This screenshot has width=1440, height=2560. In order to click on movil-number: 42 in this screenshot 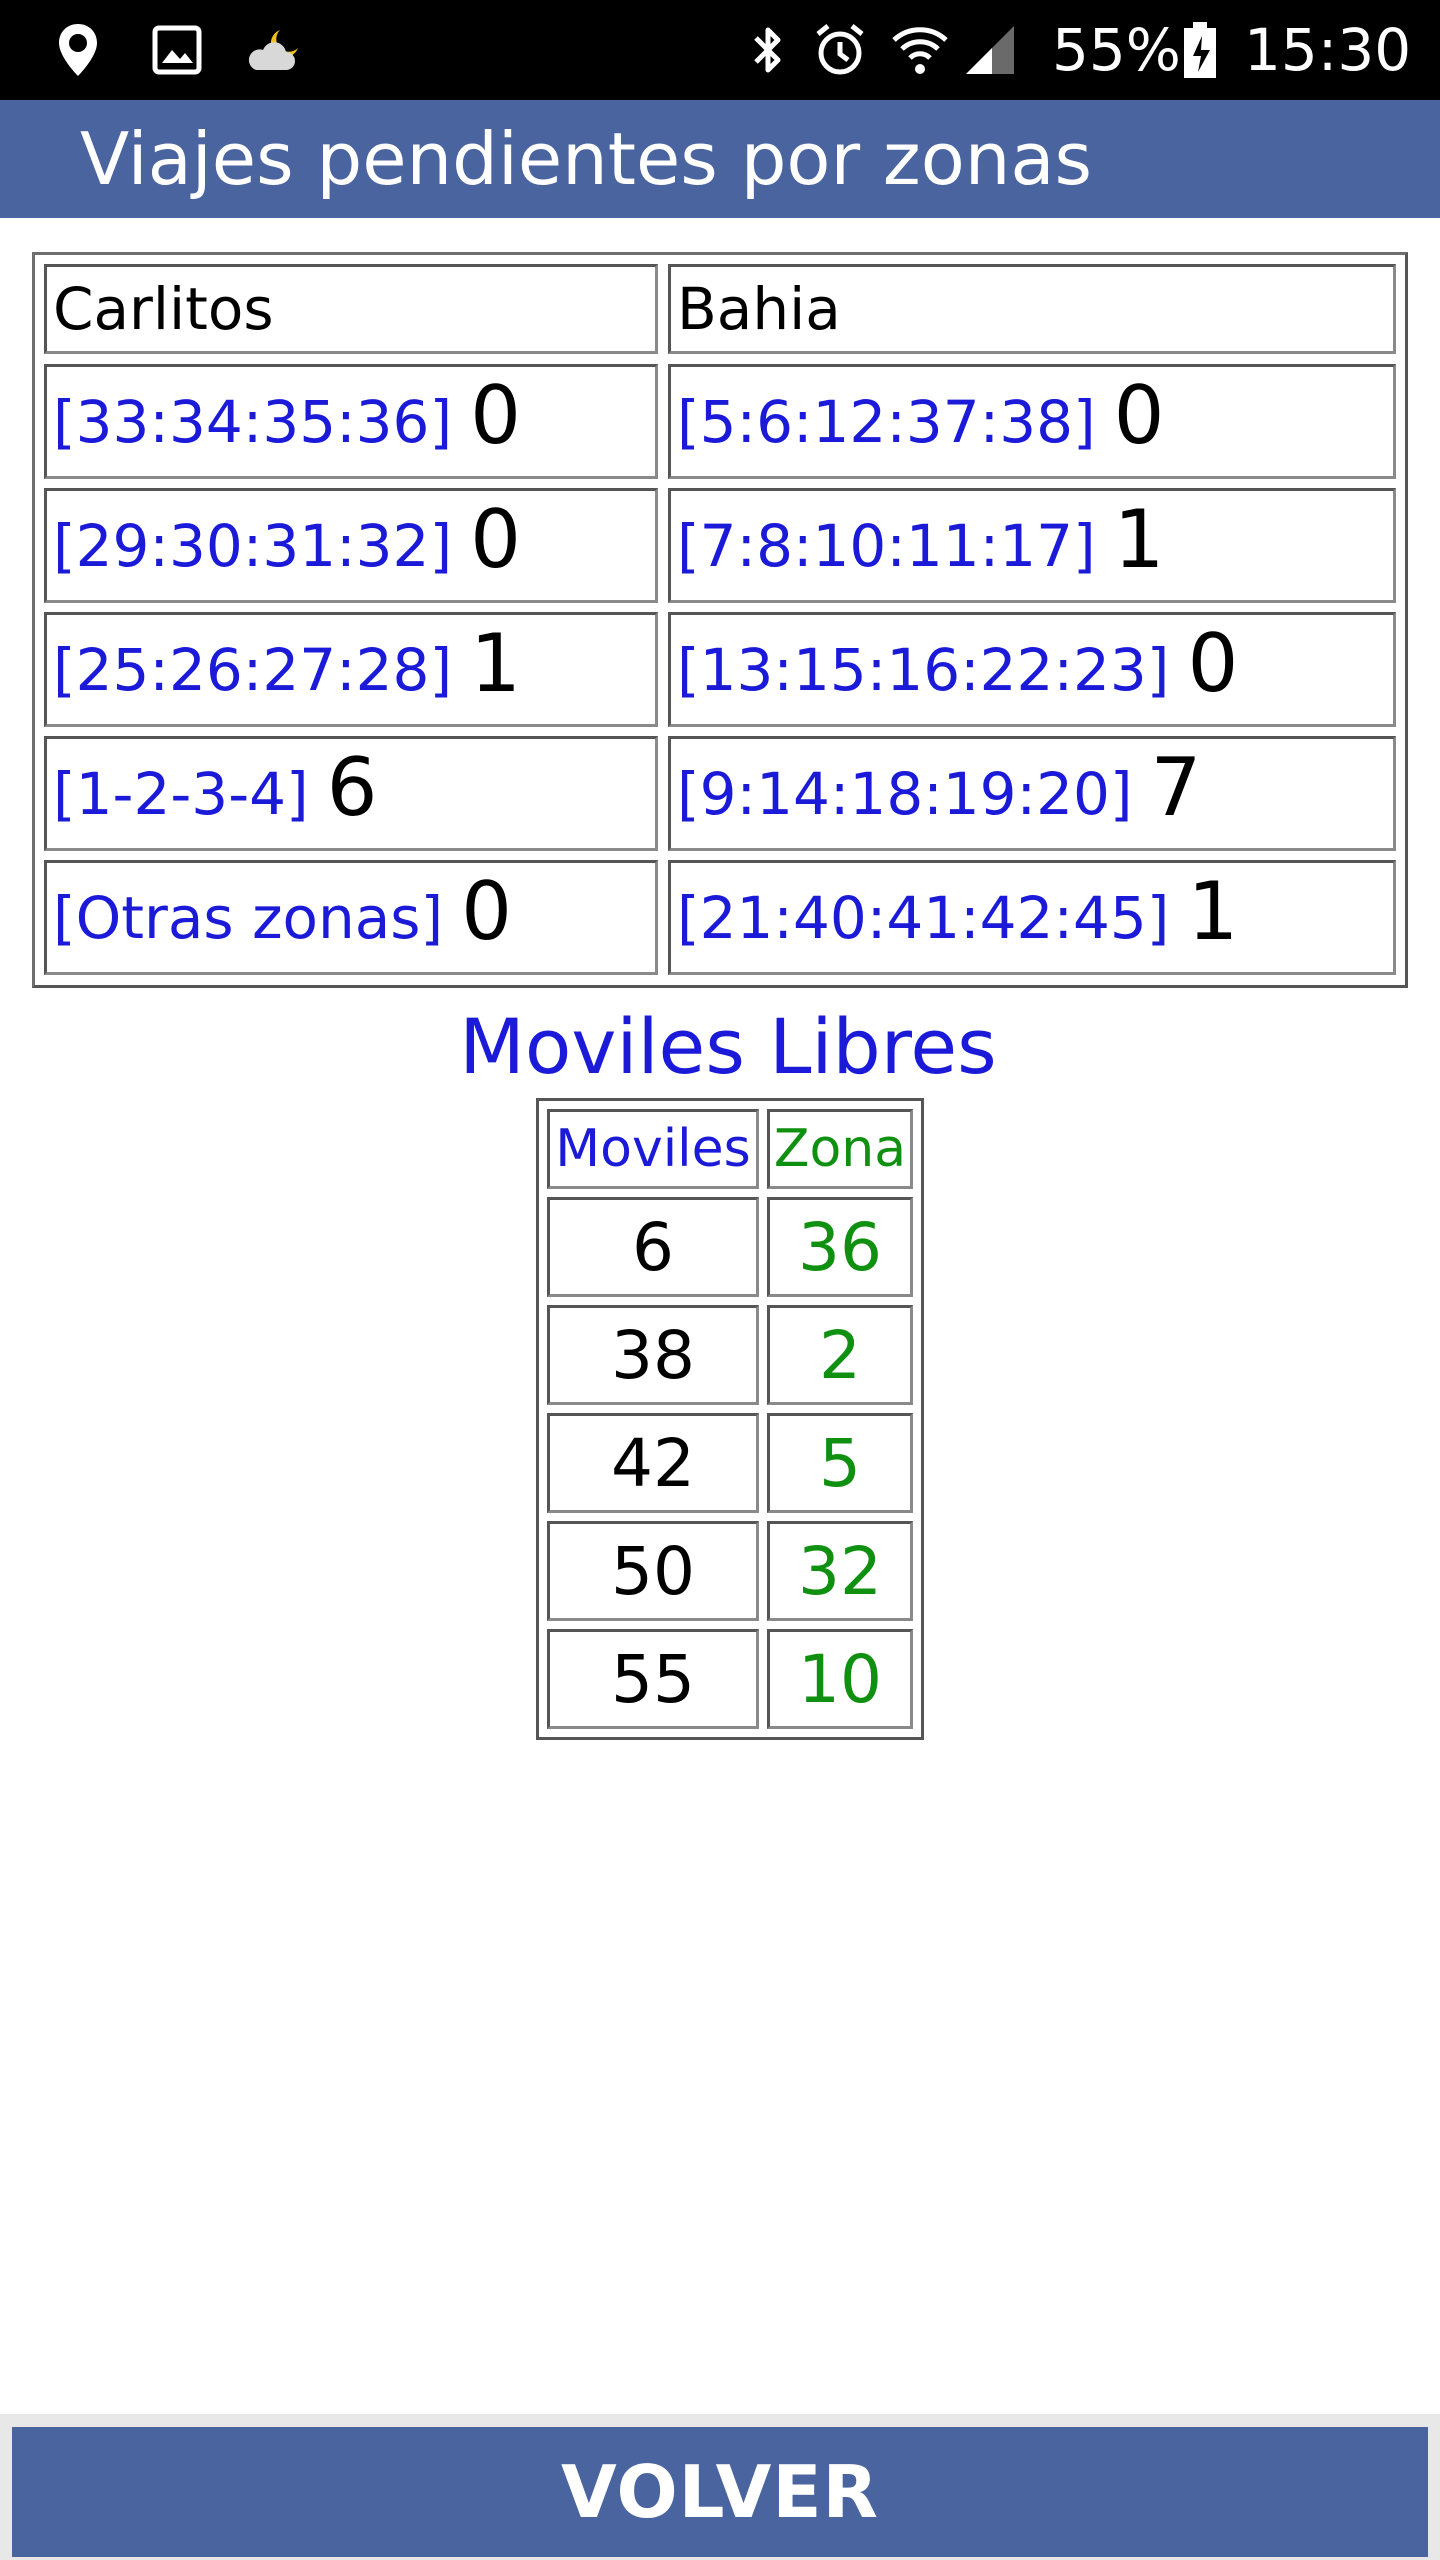, I will do `click(653, 1463)`.